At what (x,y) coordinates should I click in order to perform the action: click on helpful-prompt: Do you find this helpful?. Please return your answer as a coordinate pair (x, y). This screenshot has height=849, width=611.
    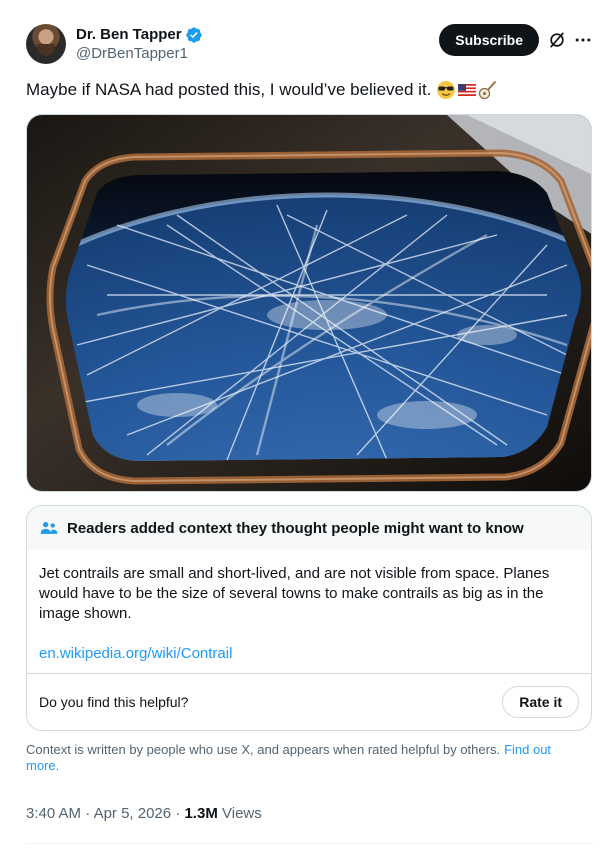
    Looking at the image, I should click on (114, 702).